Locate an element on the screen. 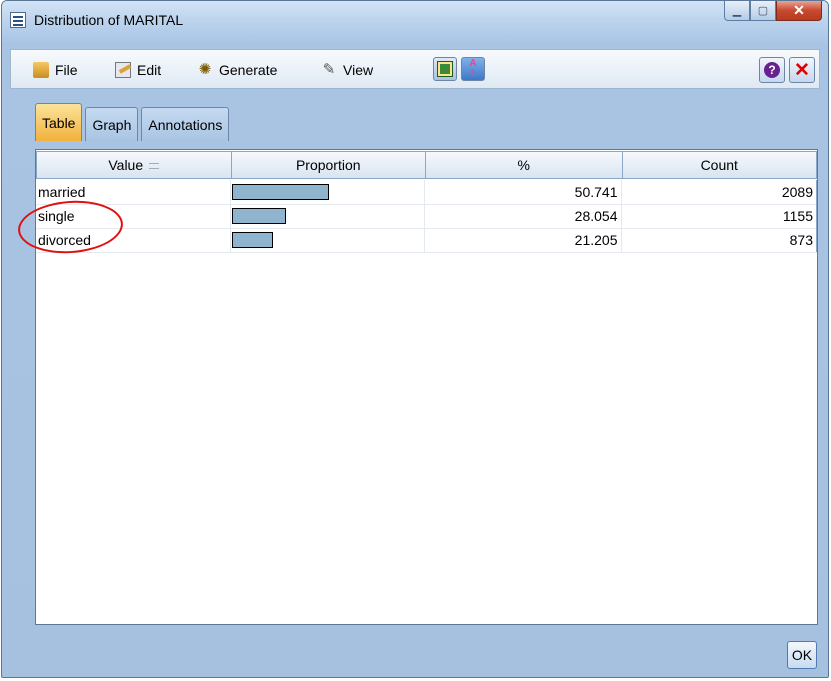 The width and height of the screenshot is (831, 681). minimize-button: ▁ is located at coordinates (737, 11).